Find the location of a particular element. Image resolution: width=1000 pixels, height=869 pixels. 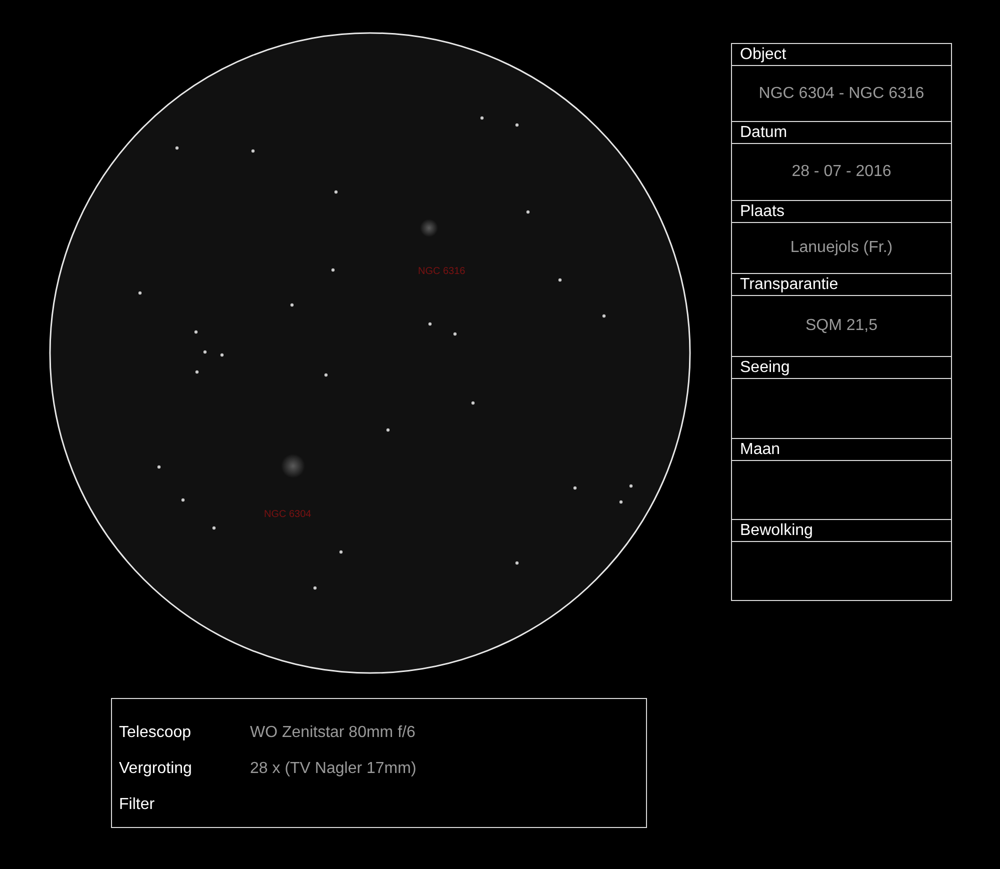

log-field-value: NGC 6304 - NGC 6316 is located at coordinates (841, 93).